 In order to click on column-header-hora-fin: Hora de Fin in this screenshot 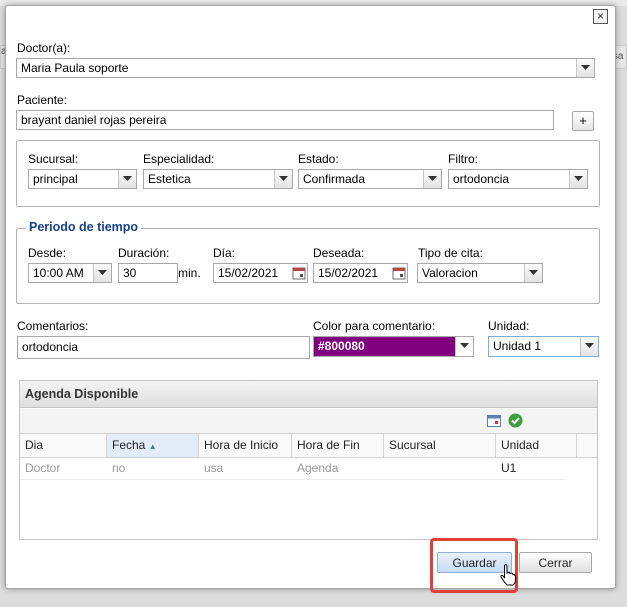, I will do `click(338, 445)`.